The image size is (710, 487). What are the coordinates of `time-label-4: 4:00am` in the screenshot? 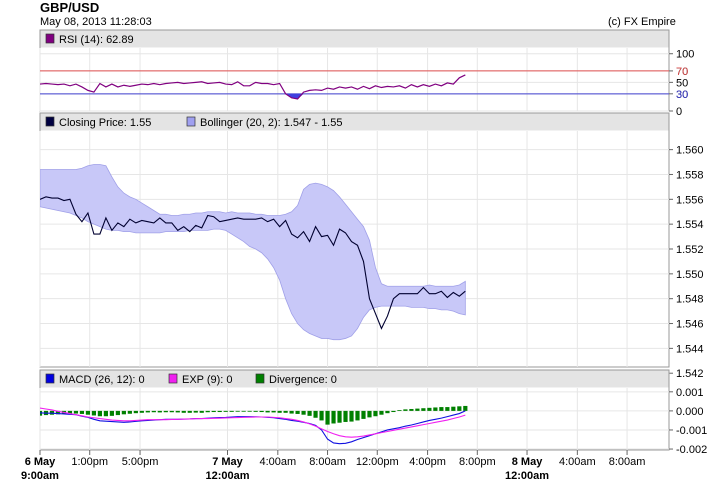 It's located at (277, 462).